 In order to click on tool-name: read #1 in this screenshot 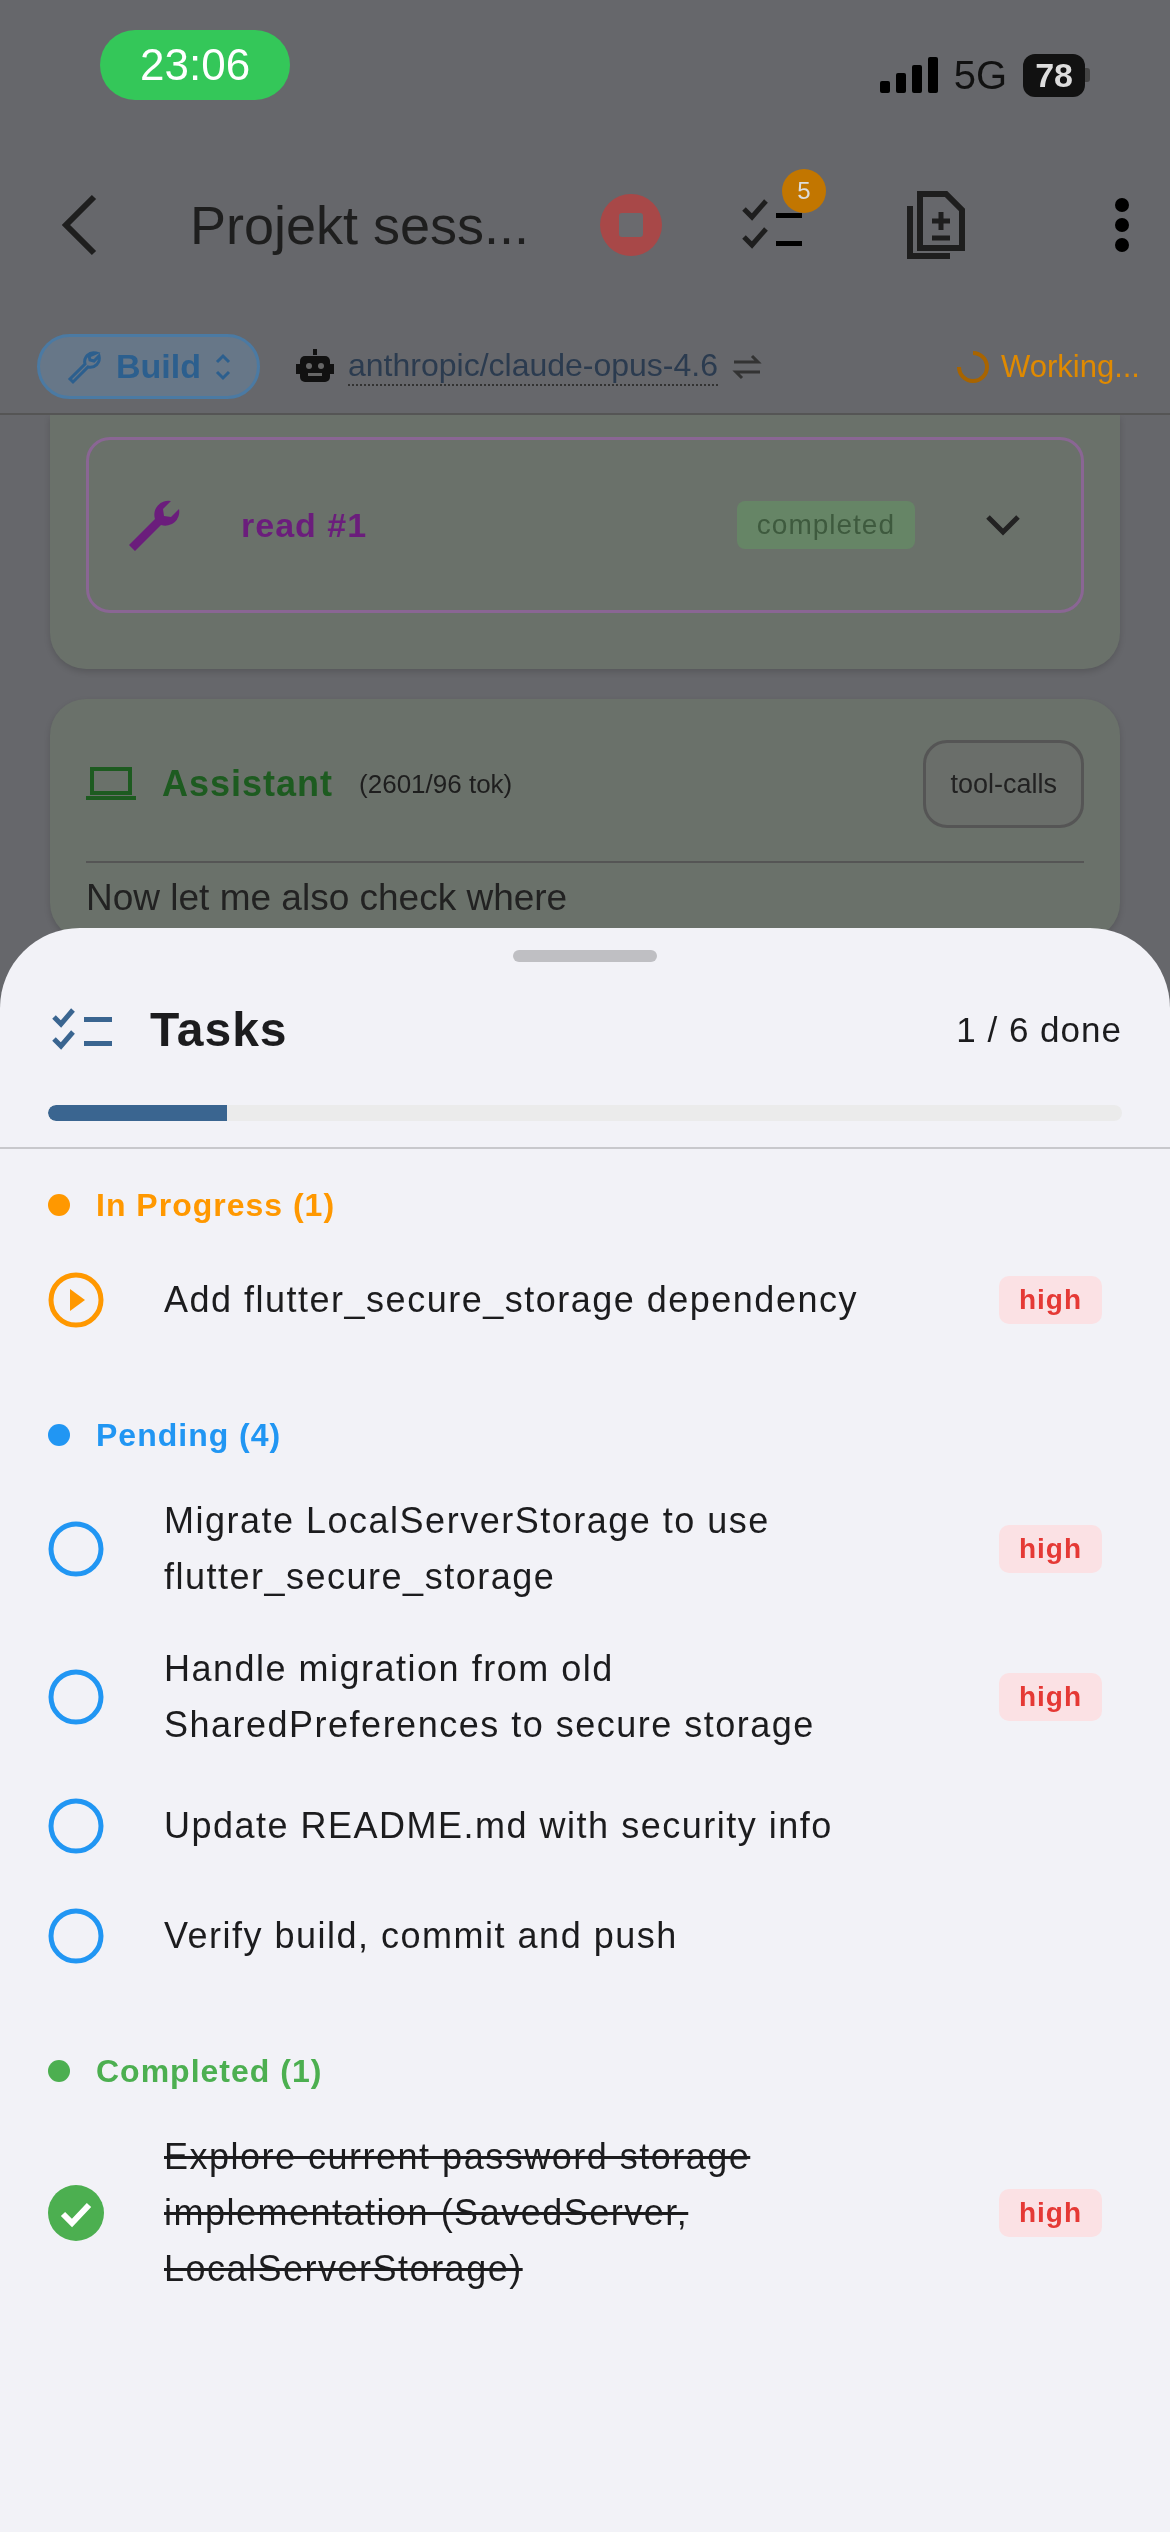, I will do `click(304, 525)`.